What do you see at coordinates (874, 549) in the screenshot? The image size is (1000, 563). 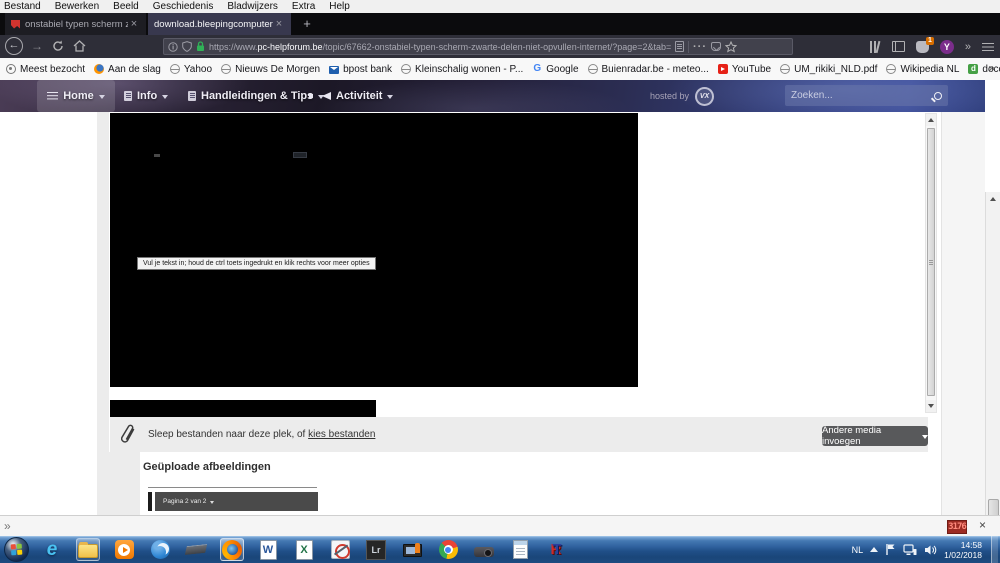 I see `tray-expand-icon` at bounding box center [874, 549].